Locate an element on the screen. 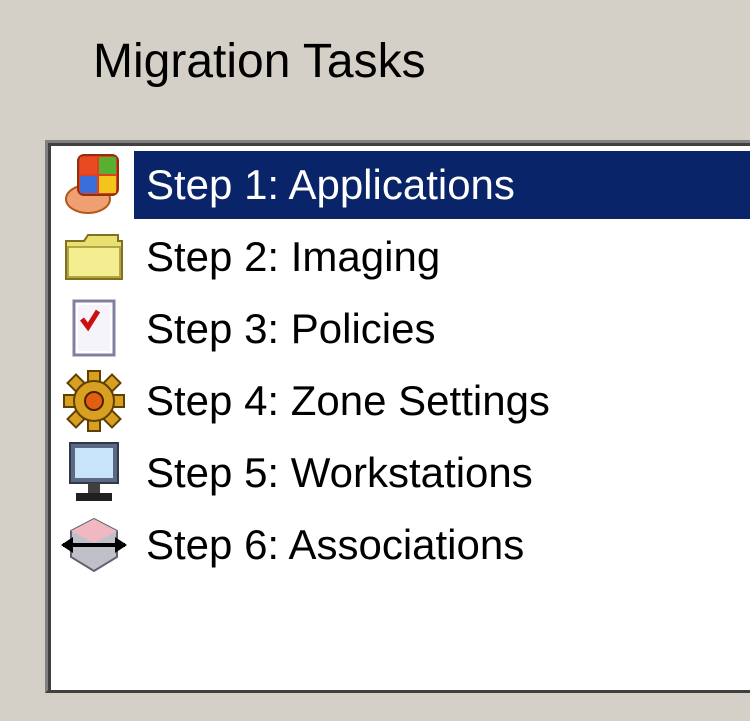 Image resolution: width=750 pixels, height=721 pixels. task-item-label: Step 1: Applications is located at coordinates (442, 185).